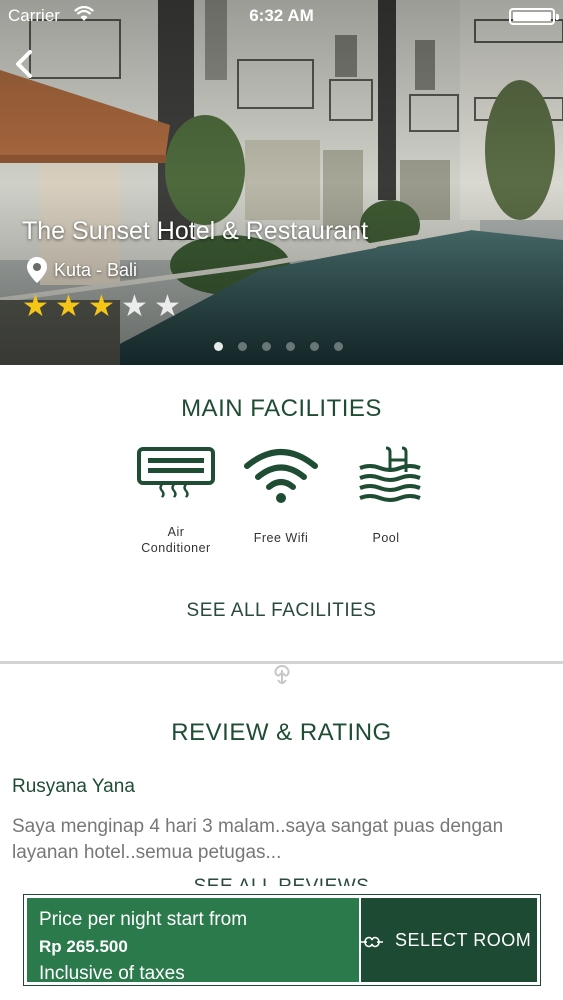  What do you see at coordinates (386, 538) in the screenshot?
I see `facility-label: Pool` at bounding box center [386, 538].